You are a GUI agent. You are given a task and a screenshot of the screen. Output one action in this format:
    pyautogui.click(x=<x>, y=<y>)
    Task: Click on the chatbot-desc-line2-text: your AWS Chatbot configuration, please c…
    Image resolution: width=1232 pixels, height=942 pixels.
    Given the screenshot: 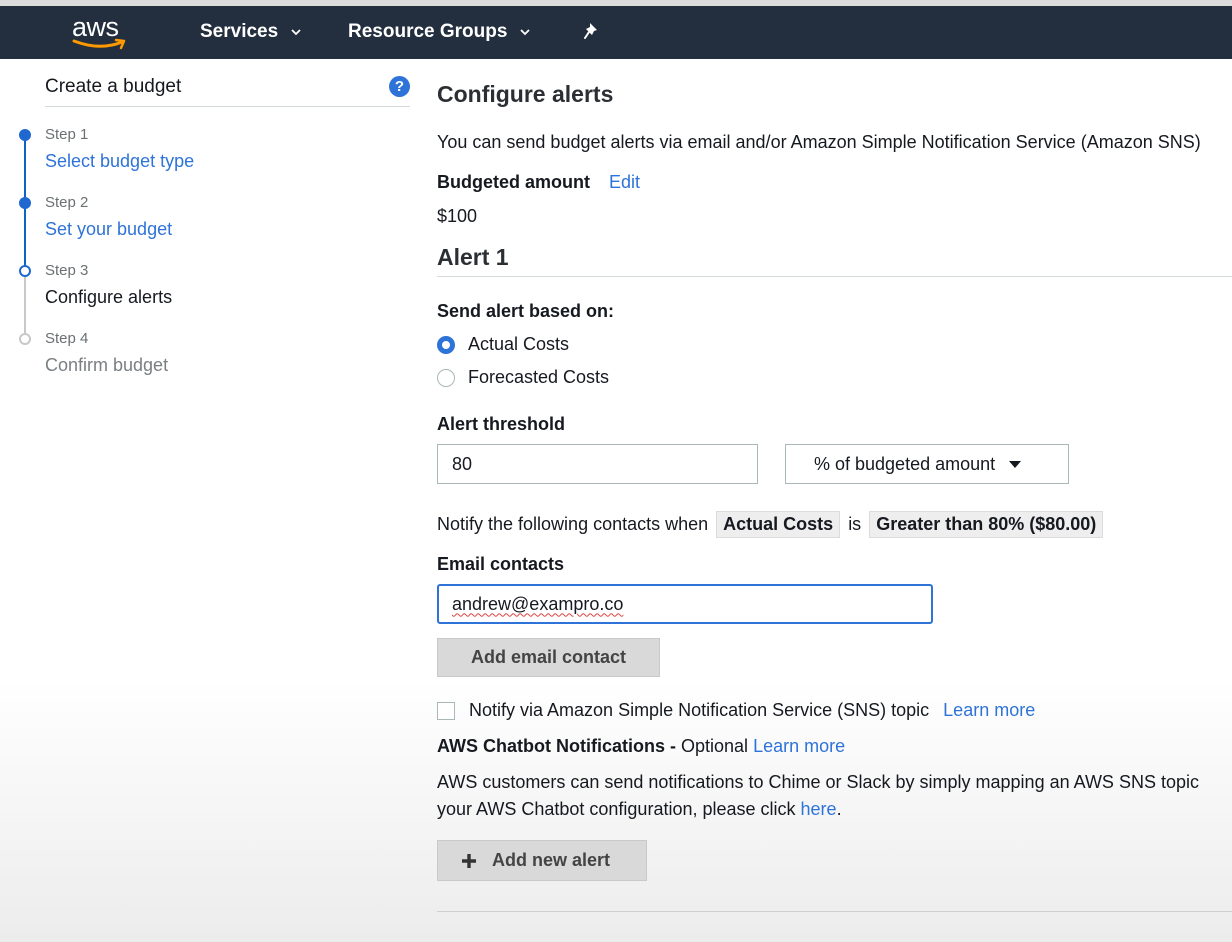 What is the action you would take?
    pyautogui.click(x=616, y=809)
    